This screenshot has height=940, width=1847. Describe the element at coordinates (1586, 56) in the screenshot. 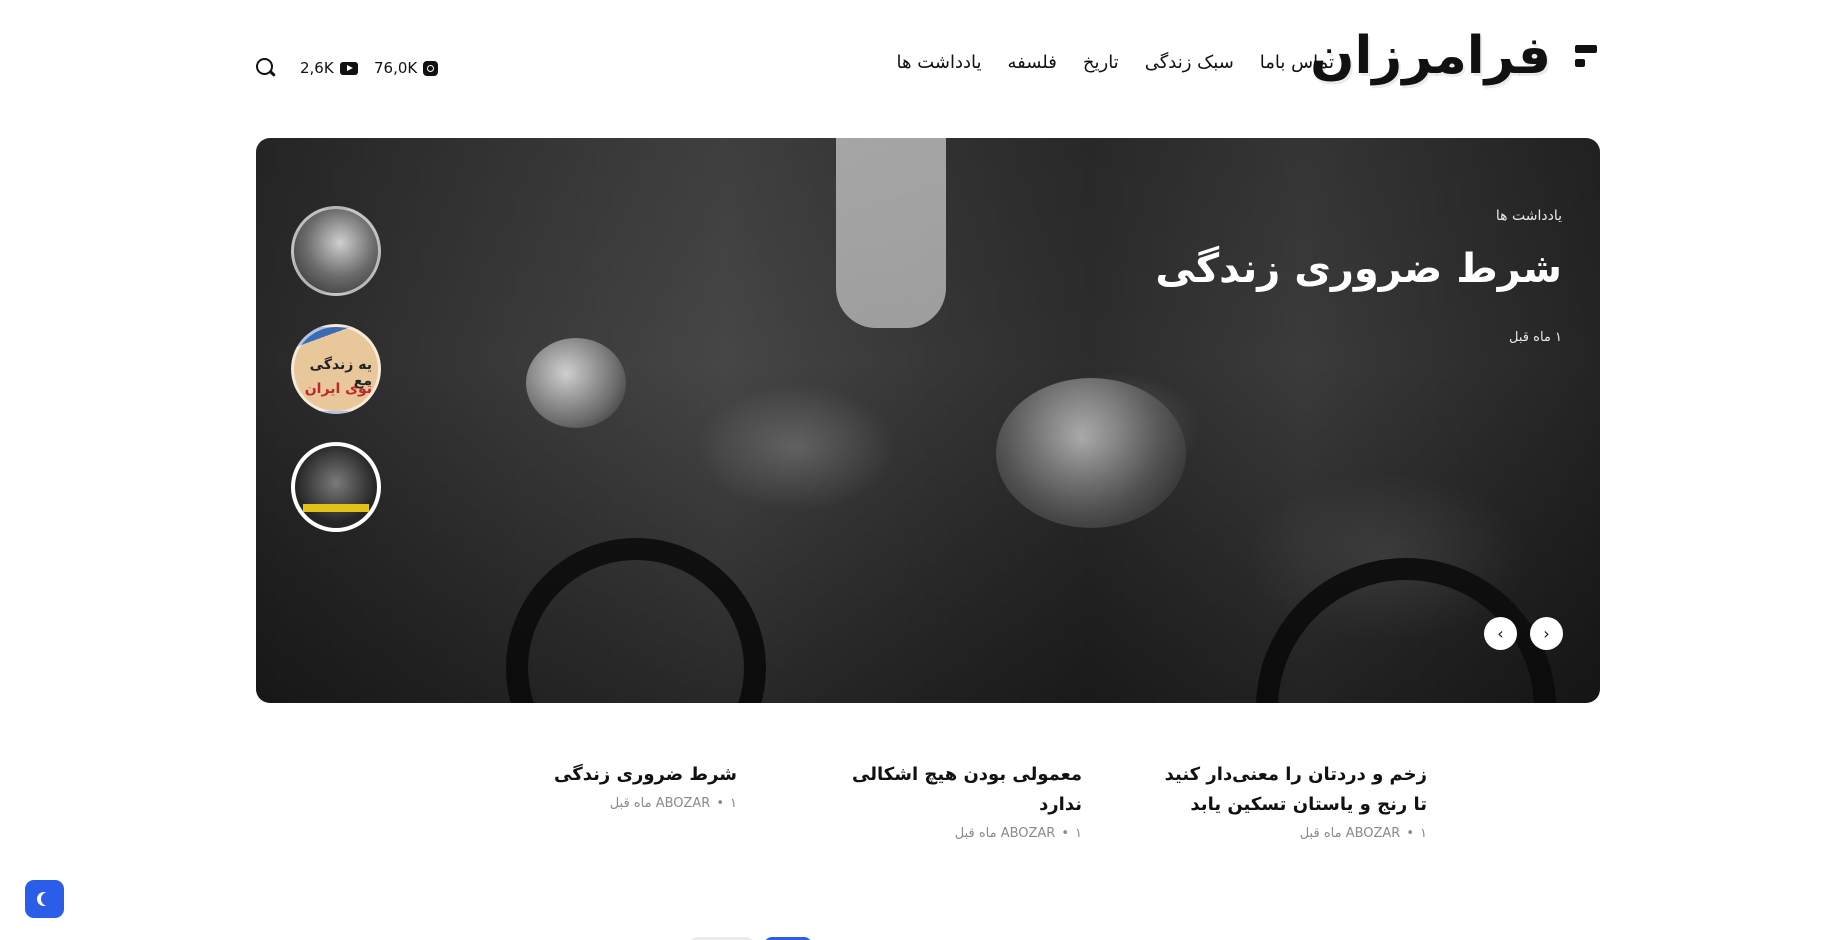

I see `logo-mark-icon` at that location.